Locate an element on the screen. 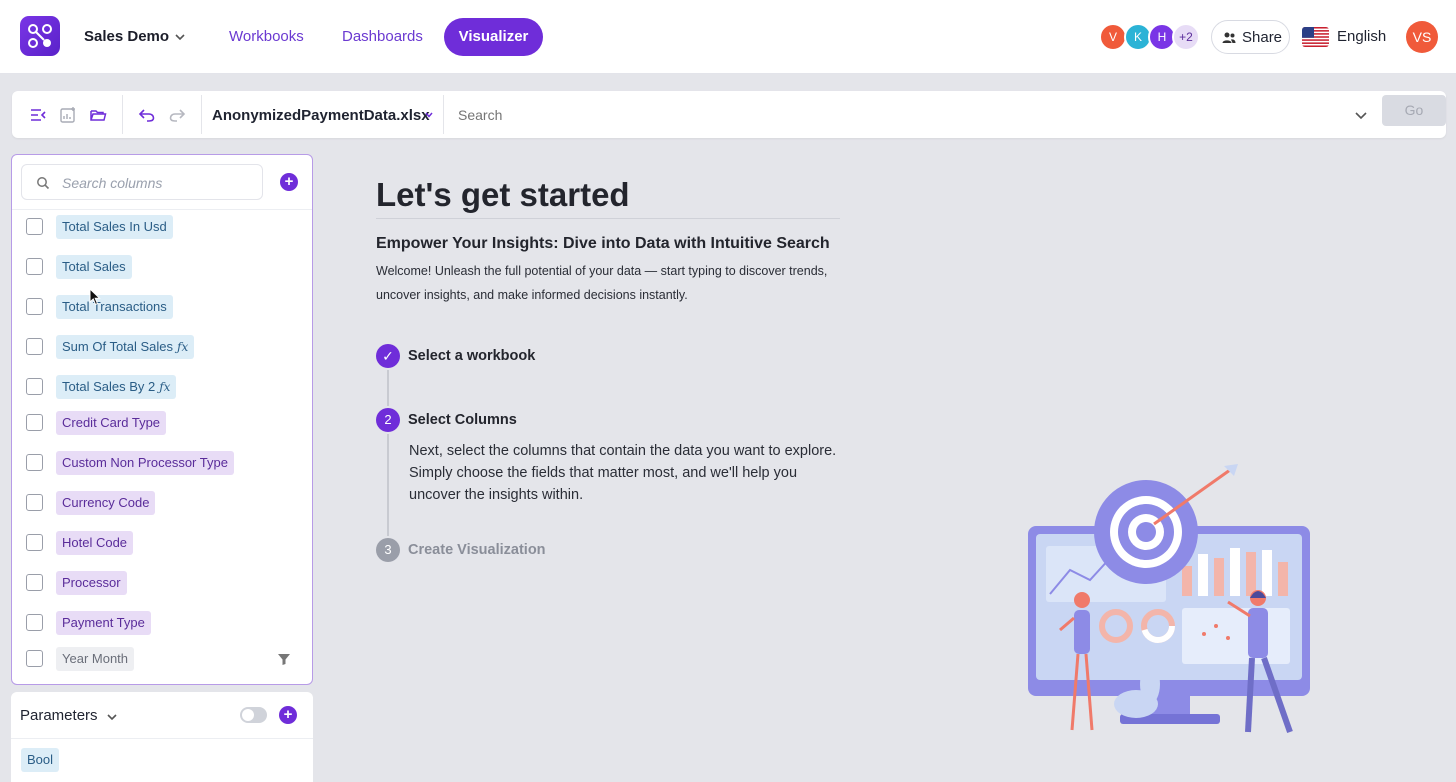 Image resolution: width=1456 pixels, height=782 pixels. column-chip: Total Transactions is located at coordinates (114, 307).